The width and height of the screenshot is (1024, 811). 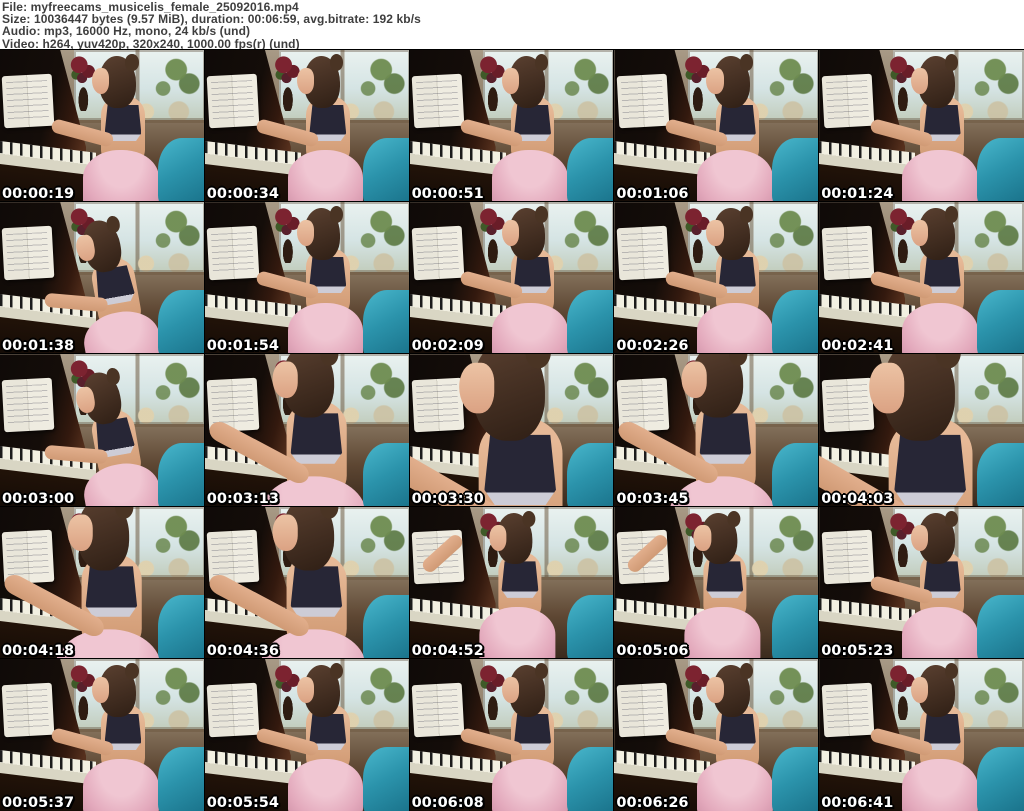 I want to click on timestamp-label: 00:05:23, so click(x=857, y=650).